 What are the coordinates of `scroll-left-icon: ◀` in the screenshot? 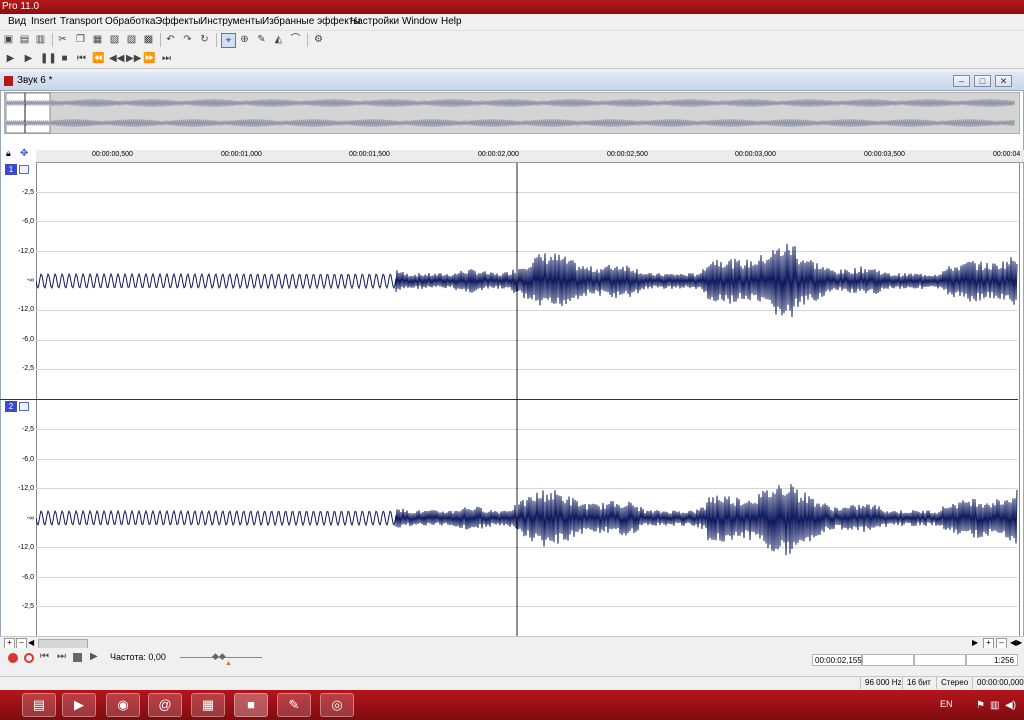 It's located at (31, 642).